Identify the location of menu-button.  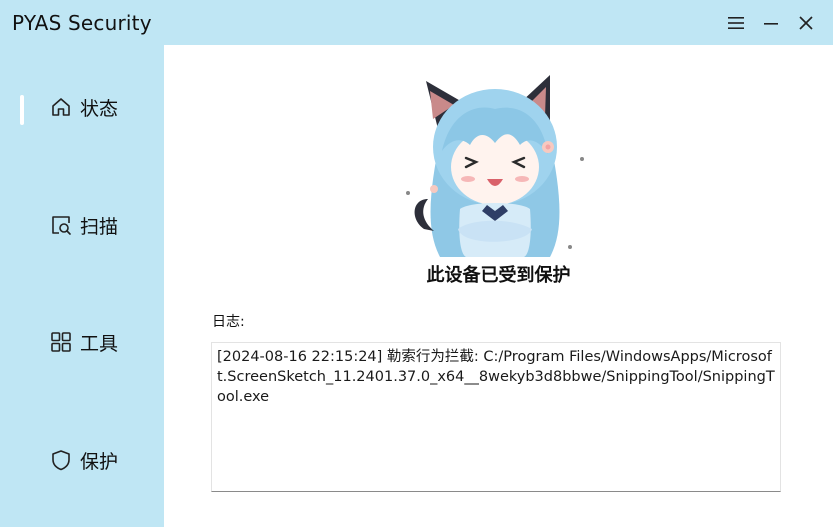
(736, 23).